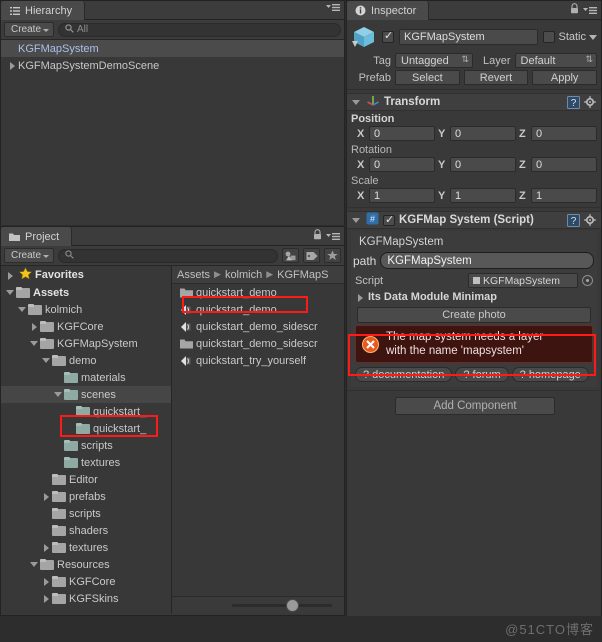  Describe the element at coordinates (404, 374) in the screenshot. I see `documentation-link-button: ? documentation` at that location.